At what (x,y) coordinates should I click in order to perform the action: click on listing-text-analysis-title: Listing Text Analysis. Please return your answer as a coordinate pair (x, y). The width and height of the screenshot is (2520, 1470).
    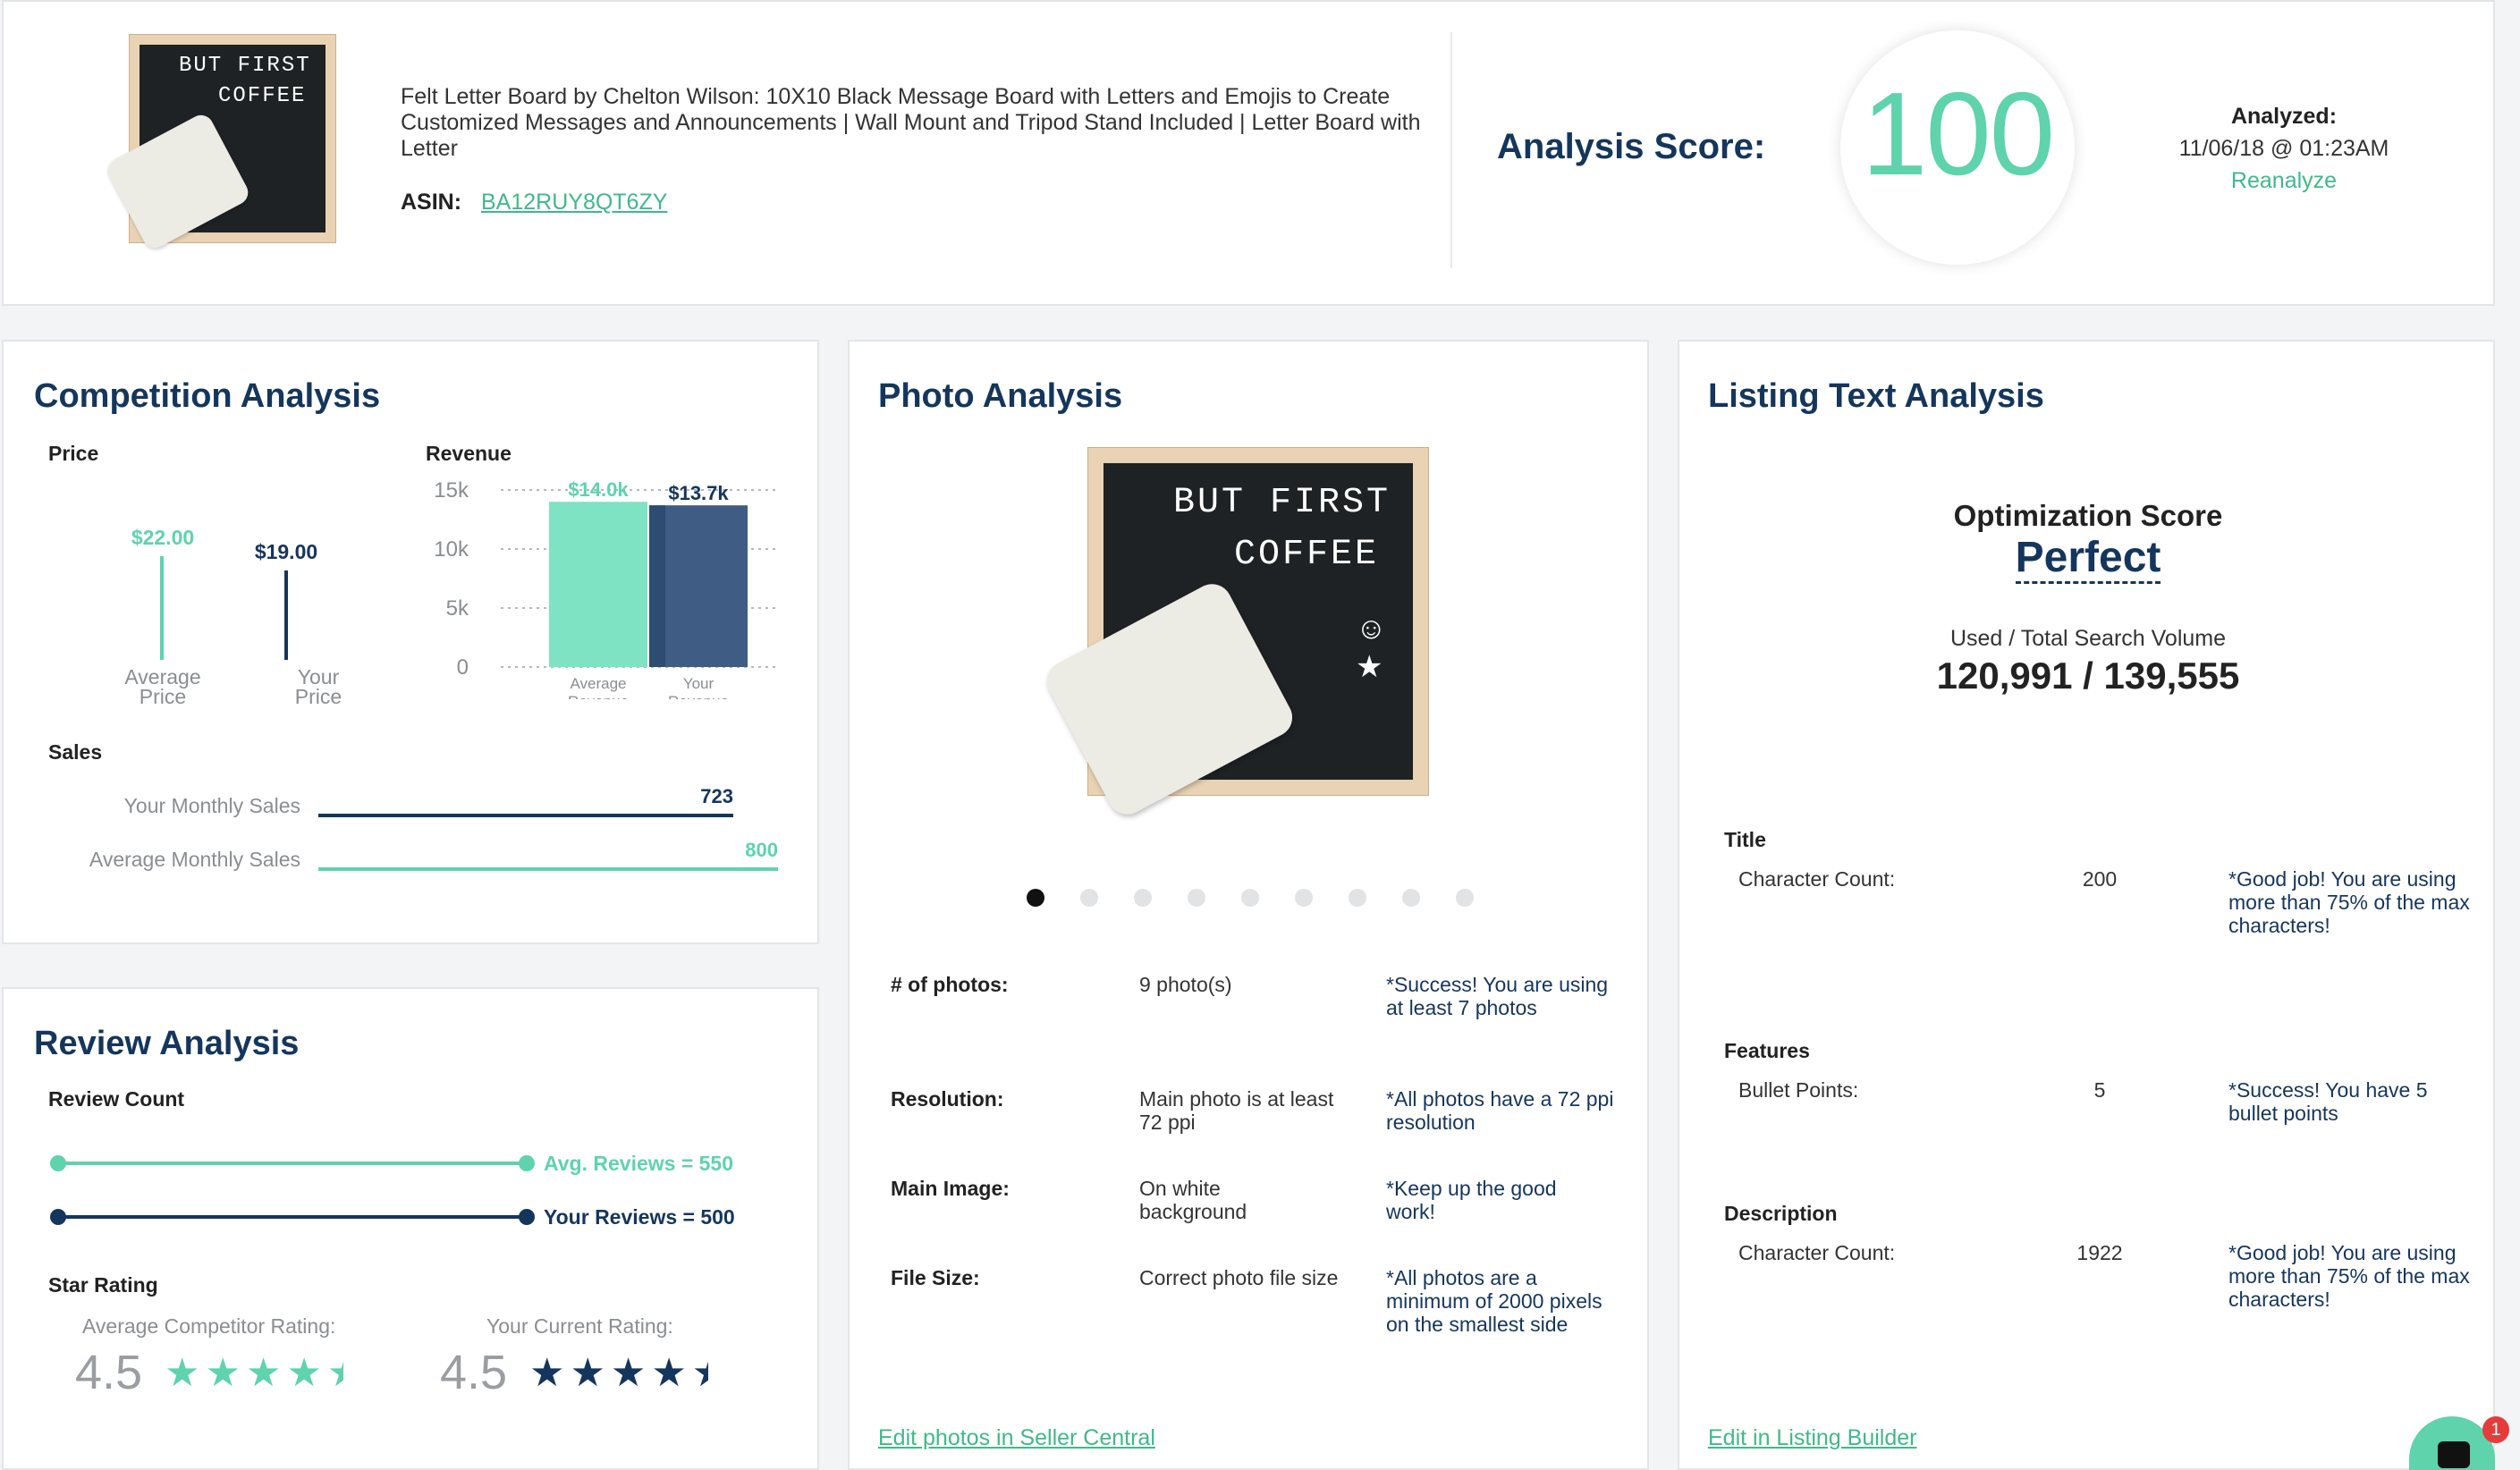
    Looking at the image, I should click on (1876, 396).